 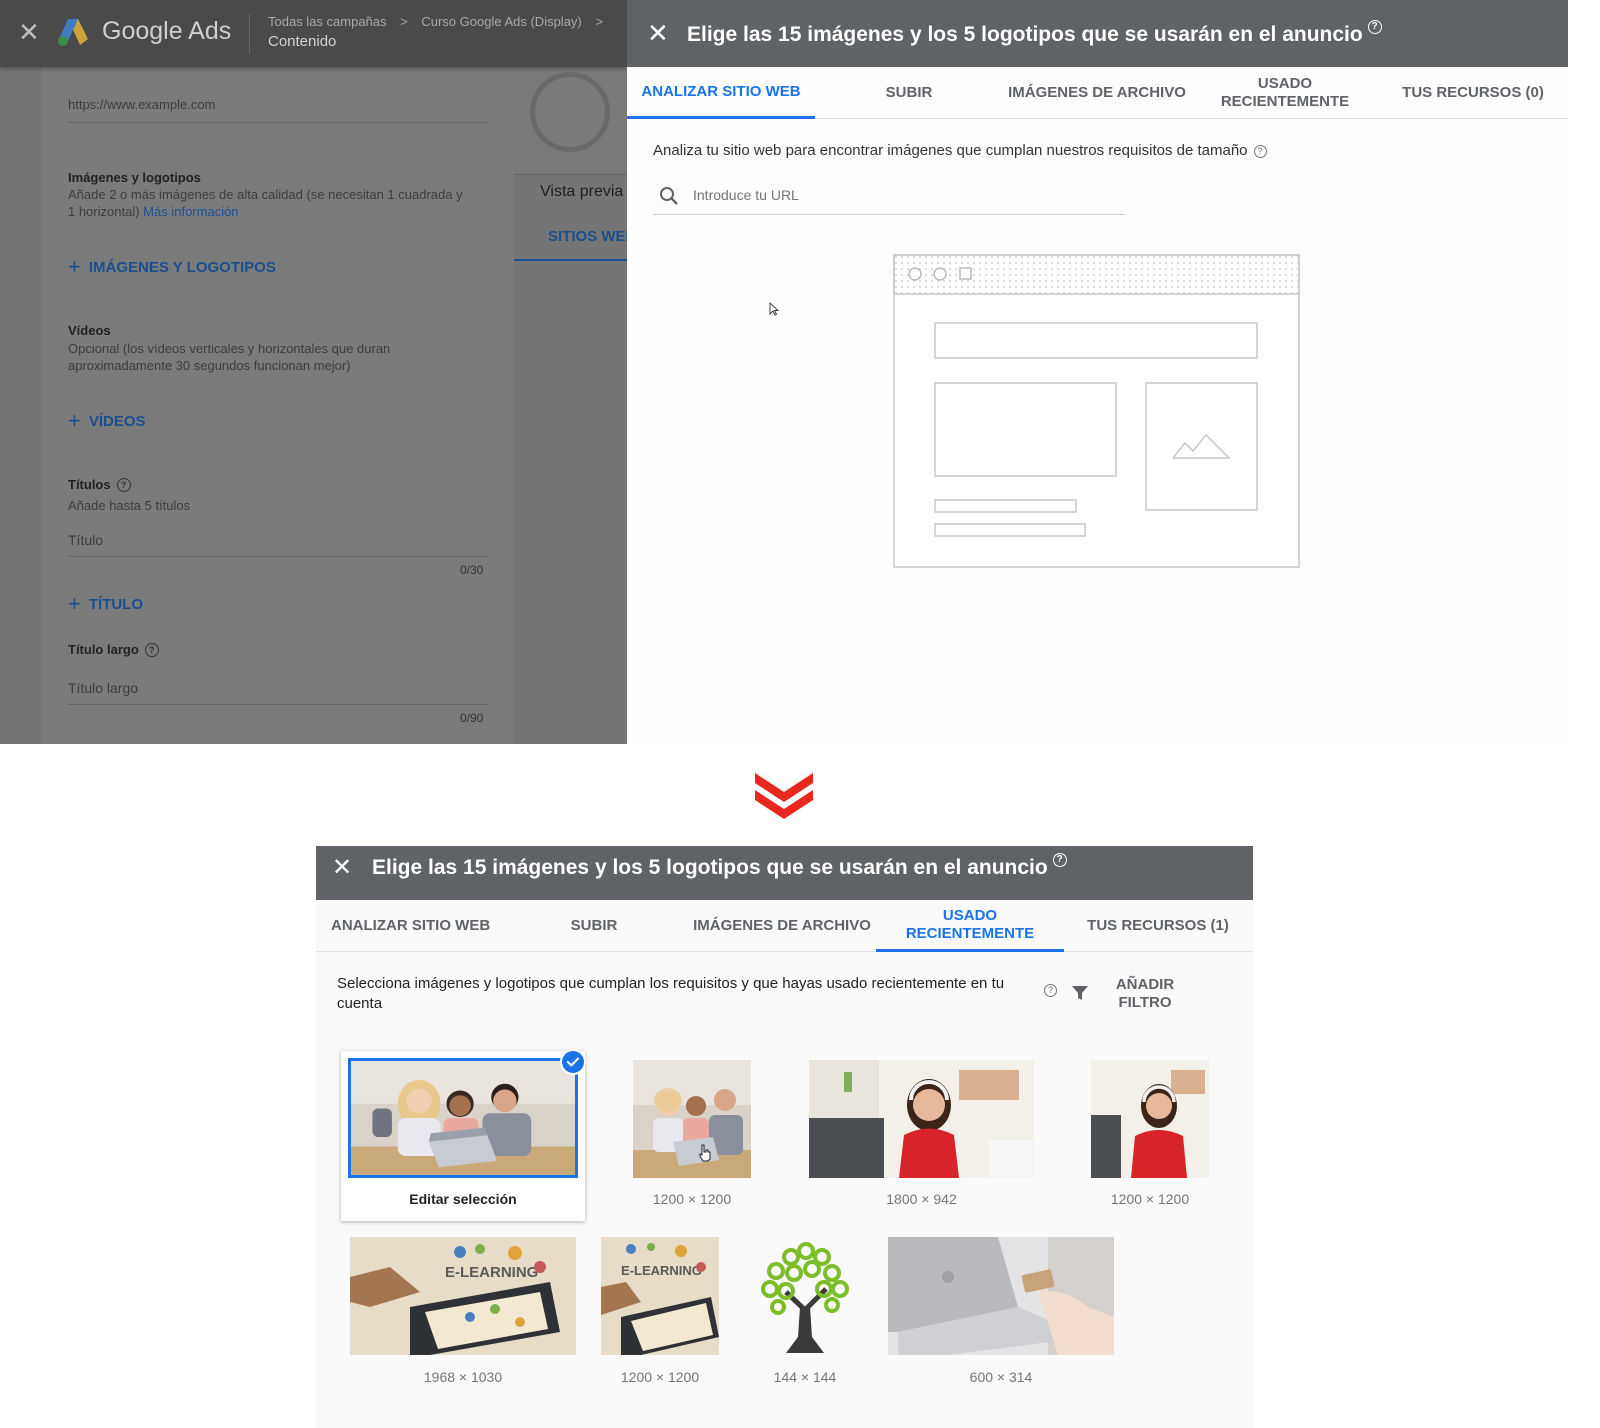 I want to click on videos-heading: Vídeos, so click(x=89, y=330).